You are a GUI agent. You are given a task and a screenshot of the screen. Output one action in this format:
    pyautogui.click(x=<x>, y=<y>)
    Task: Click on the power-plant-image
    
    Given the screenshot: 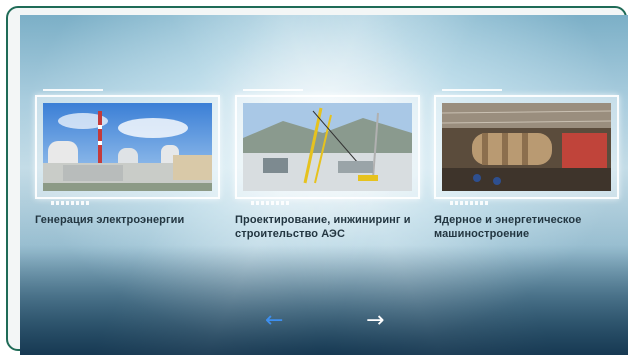 What is the action you would take?
    pyautogui.click(x=127, y=147)
    